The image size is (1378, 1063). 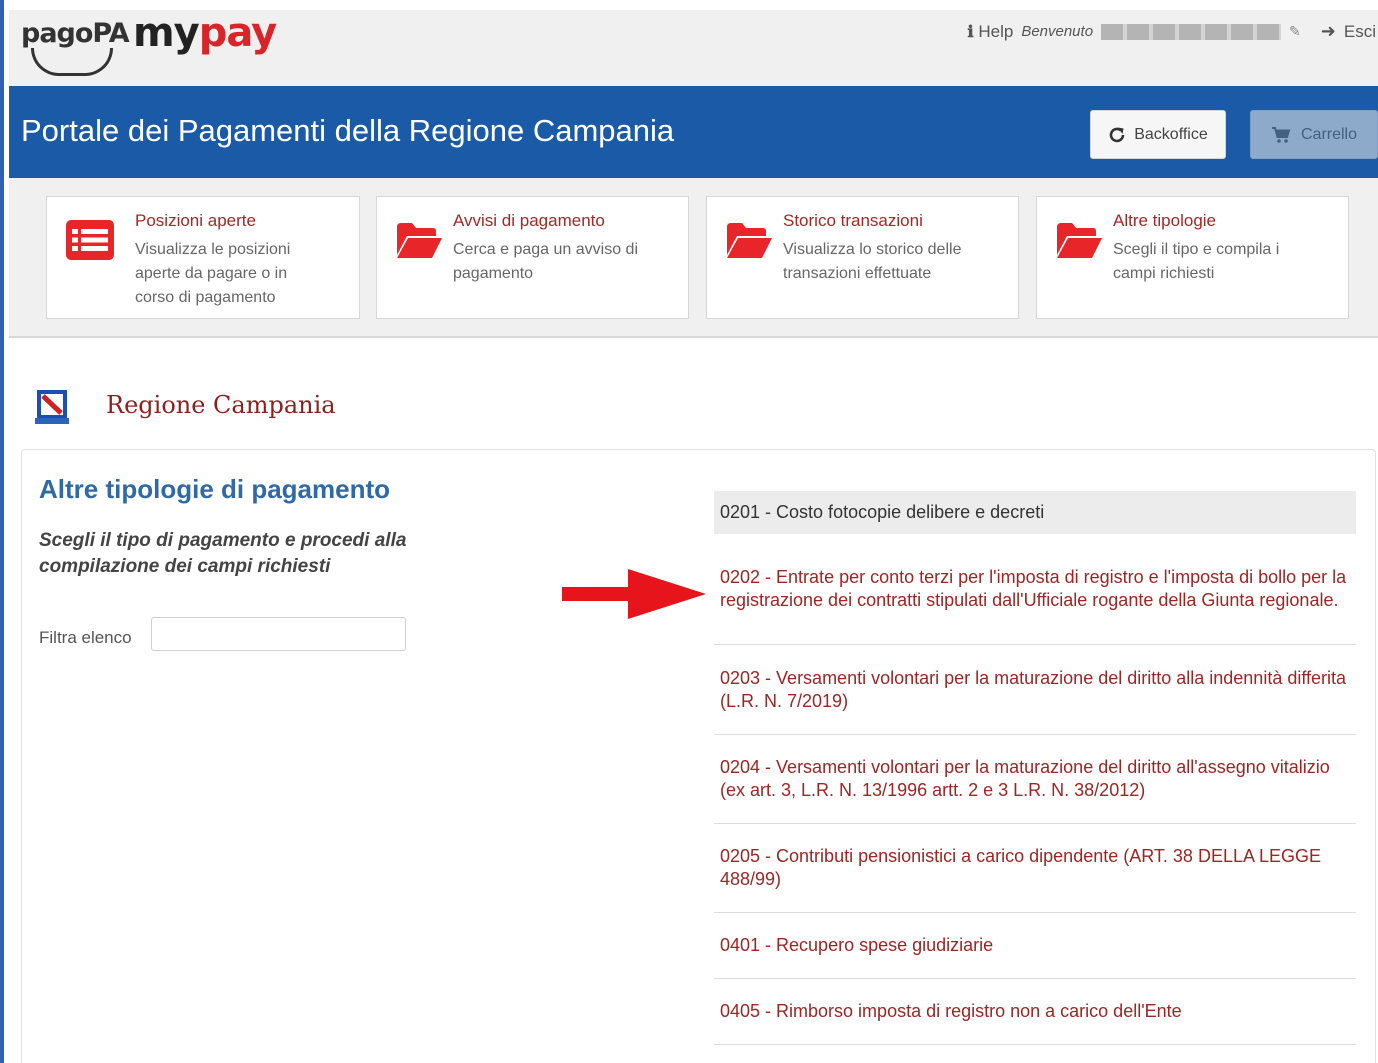 What do you see at coordinates (1328, 31) in the screenshot?
I see `sign-out-icon: ➜` at bounding box center [1328, 31].